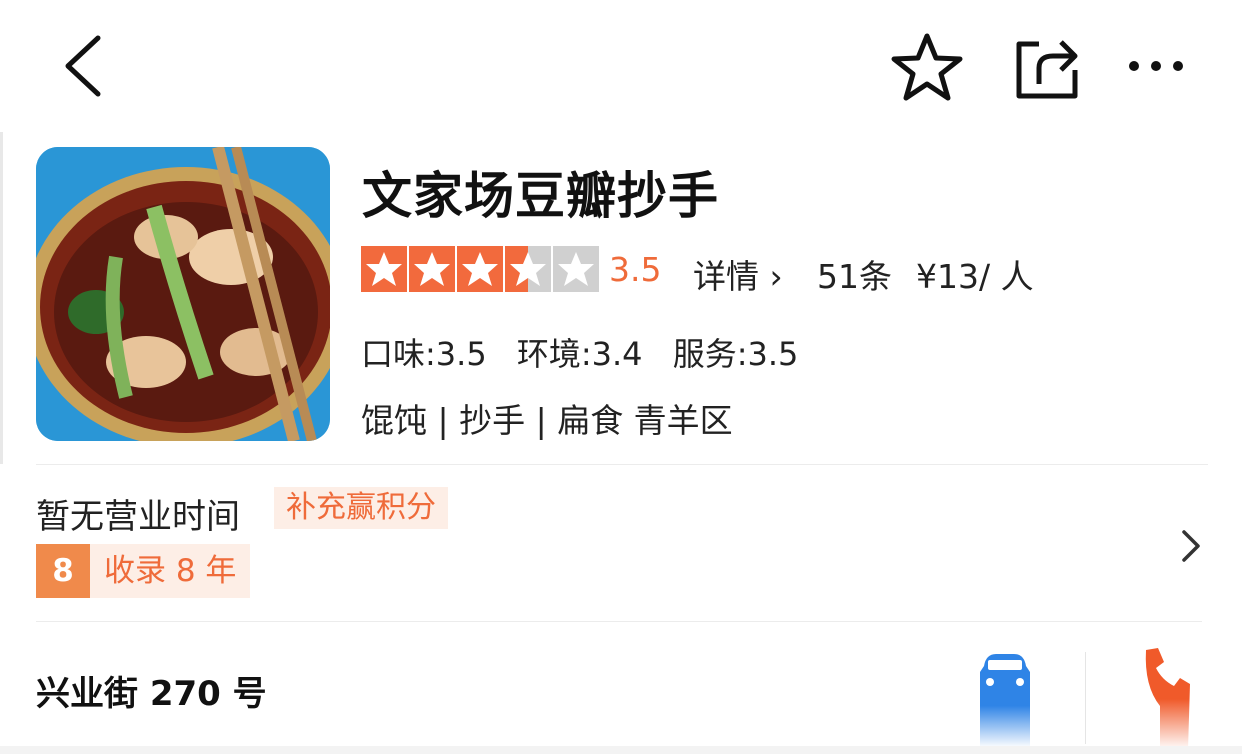 The height and width of the screenshot is (754, 1242). I want to click on details-chevron-icon: ›, so click(771, 276).